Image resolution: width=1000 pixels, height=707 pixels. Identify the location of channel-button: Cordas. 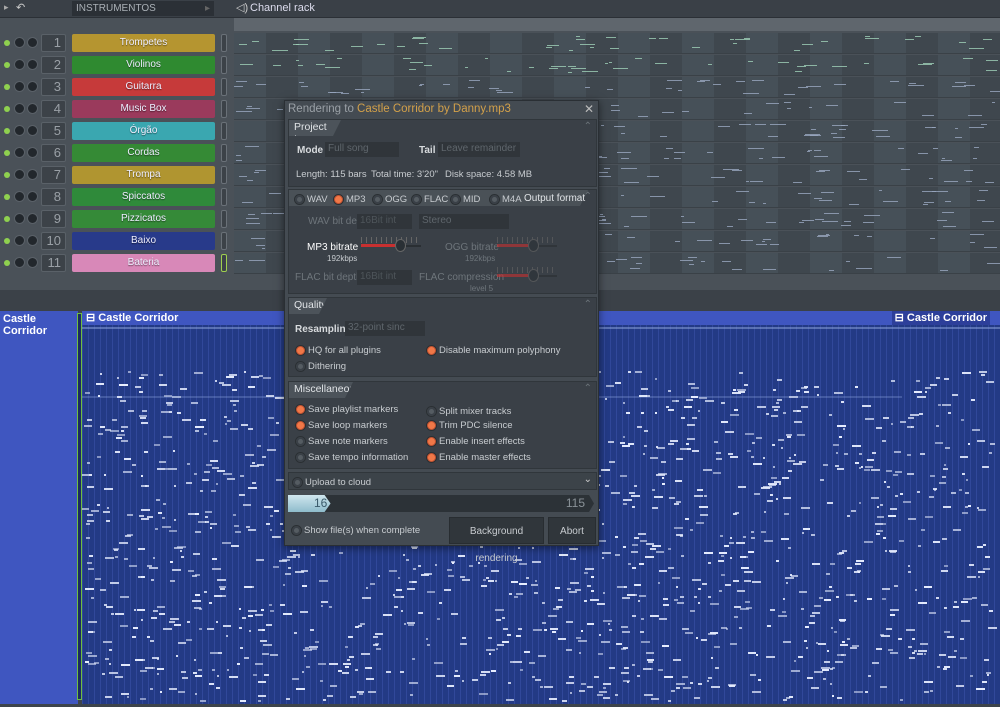
(143, 153).